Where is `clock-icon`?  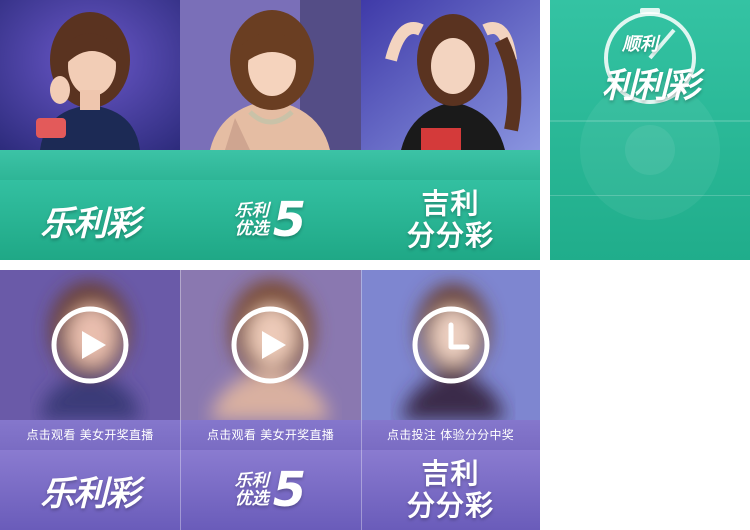
clock-icon is located at coordinates (451, 345).